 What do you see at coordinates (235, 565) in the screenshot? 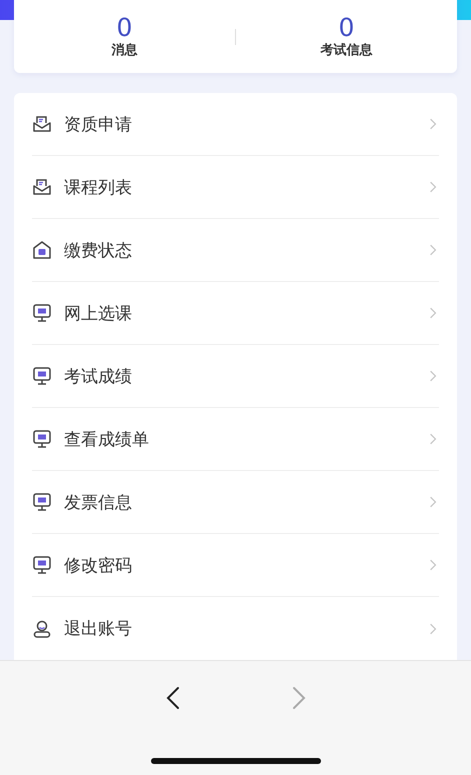
I see `menu-item: 修改密码` at bounding box center [235, 565].